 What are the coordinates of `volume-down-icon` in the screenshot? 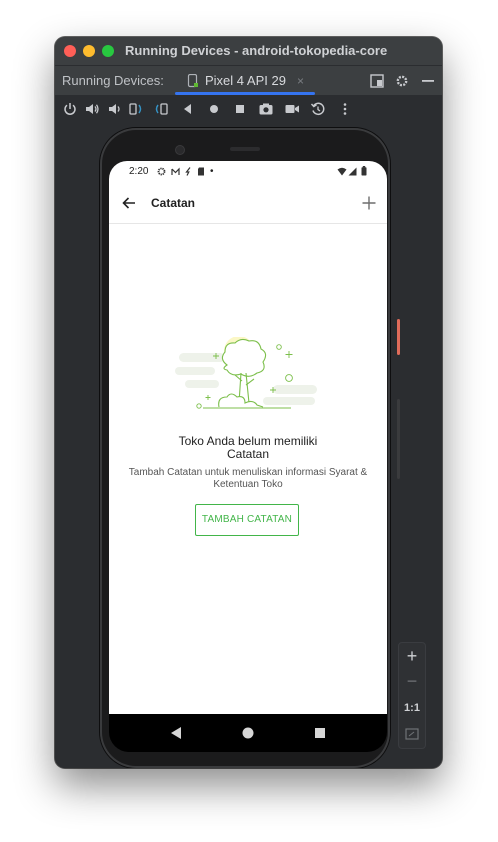 It's located at (114, 109).